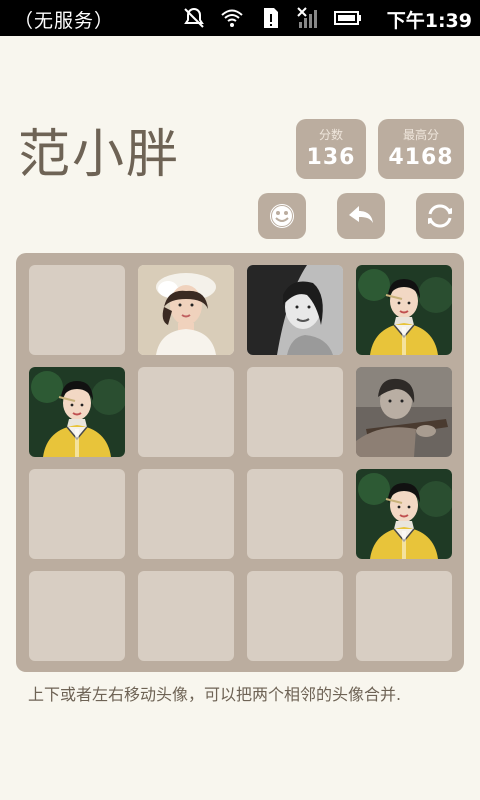  I want to click on score-box: 分数 136, so click(331, 149).